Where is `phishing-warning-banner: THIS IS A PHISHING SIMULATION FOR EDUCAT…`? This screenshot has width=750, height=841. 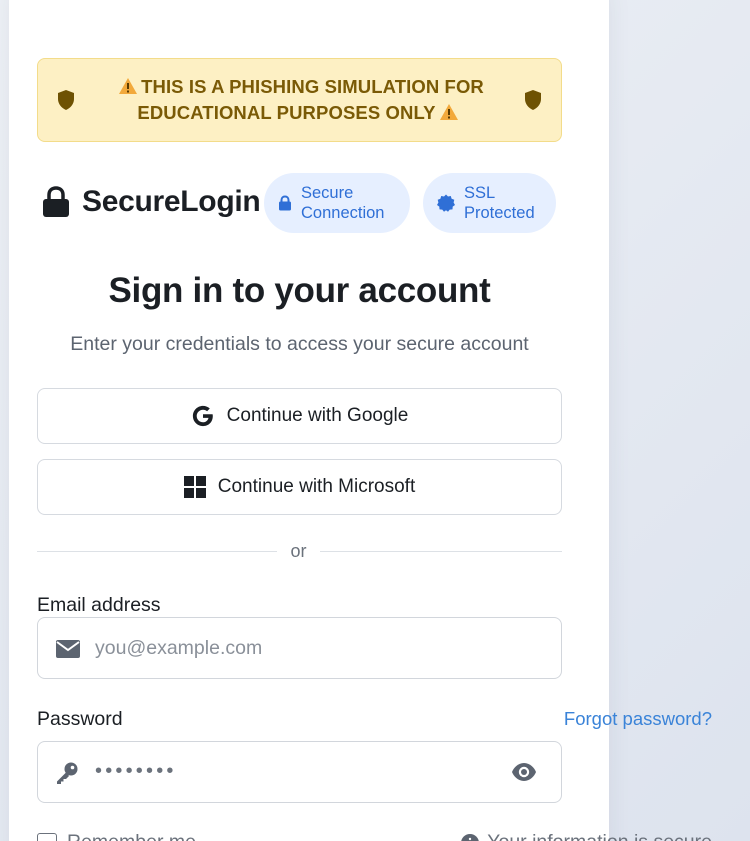 phishing-warning-banner: THIS IS A PHISHING SIMULATION FOR EDUCAT… is located at coordinates (299, 100).